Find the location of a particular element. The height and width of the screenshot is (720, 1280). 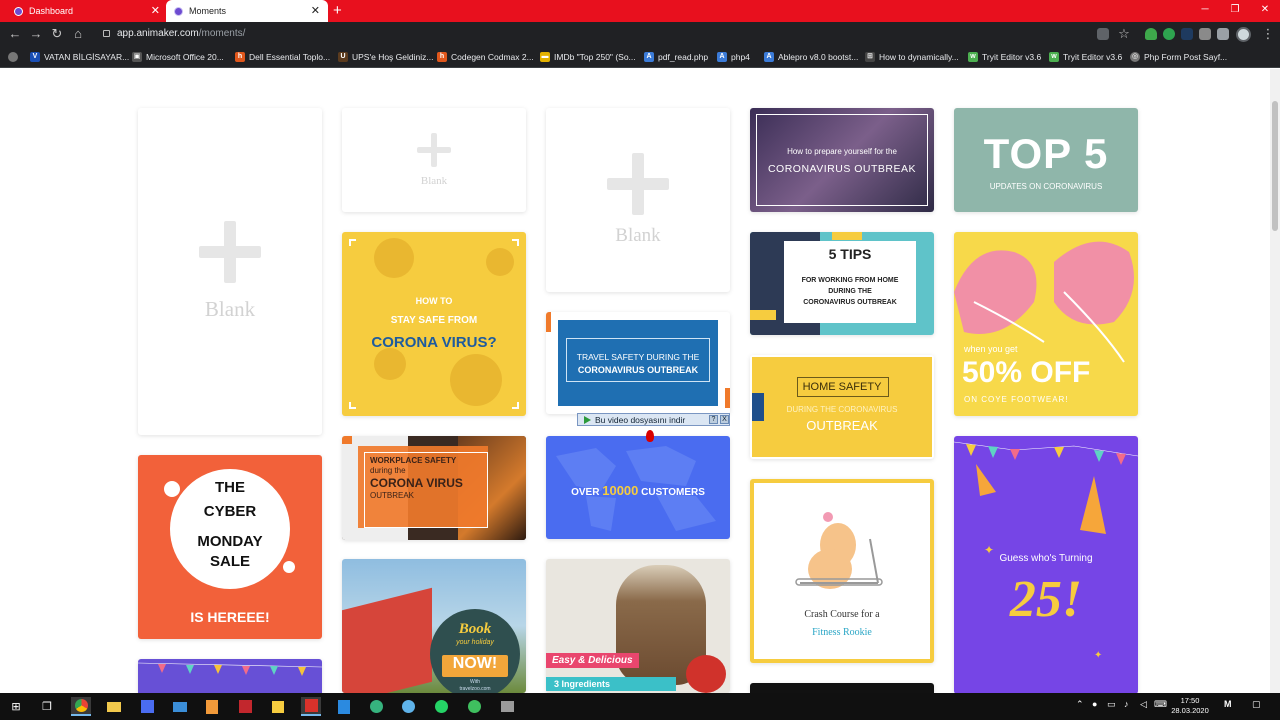

mouse-cursor-icon is located at coordinates (650, 436).